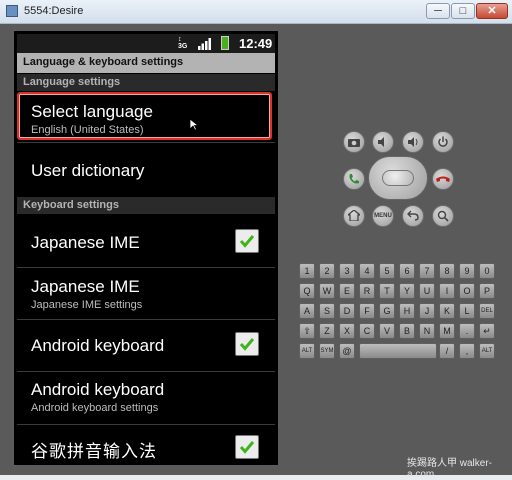 This screenshot has height=480, width=512. What do you see at coordinates (387, 331) in the screenshot?
I see `key-v: V` at bounding box center [387, 331].